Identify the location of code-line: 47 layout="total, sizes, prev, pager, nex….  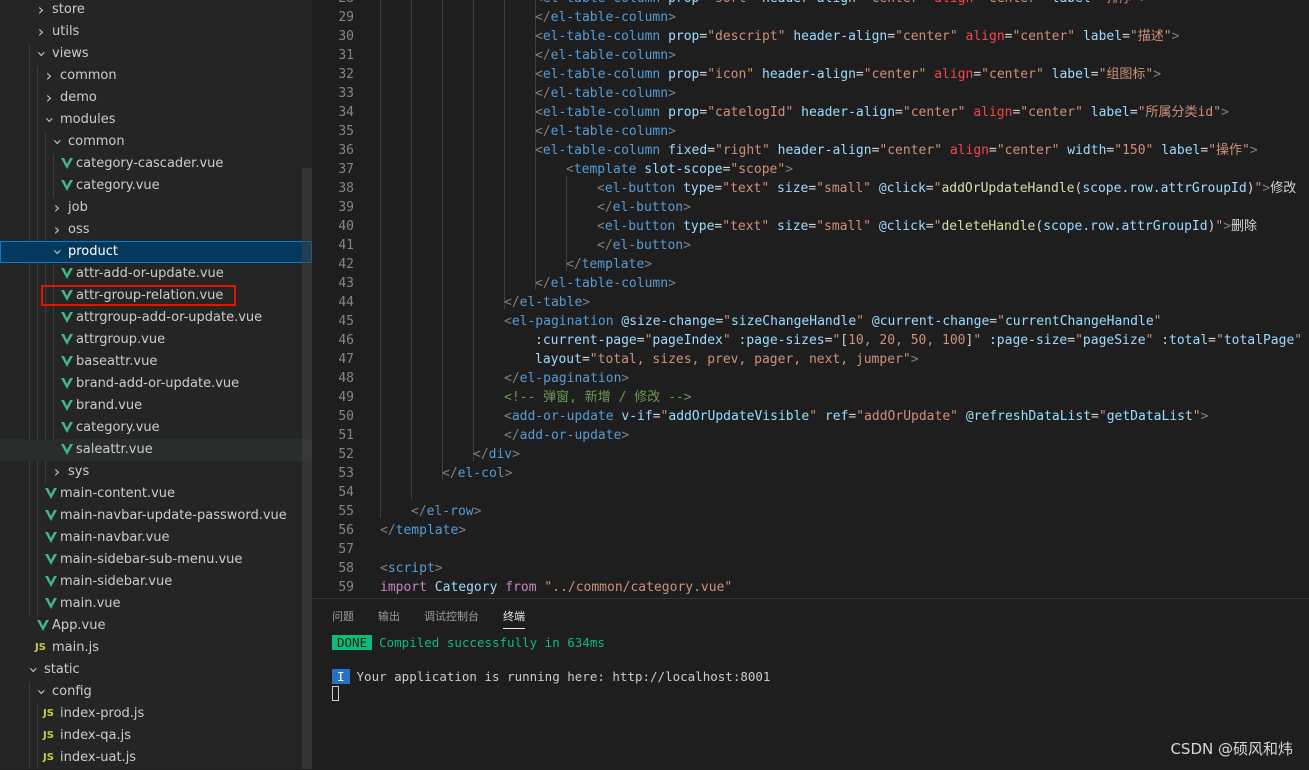
(810, 359).